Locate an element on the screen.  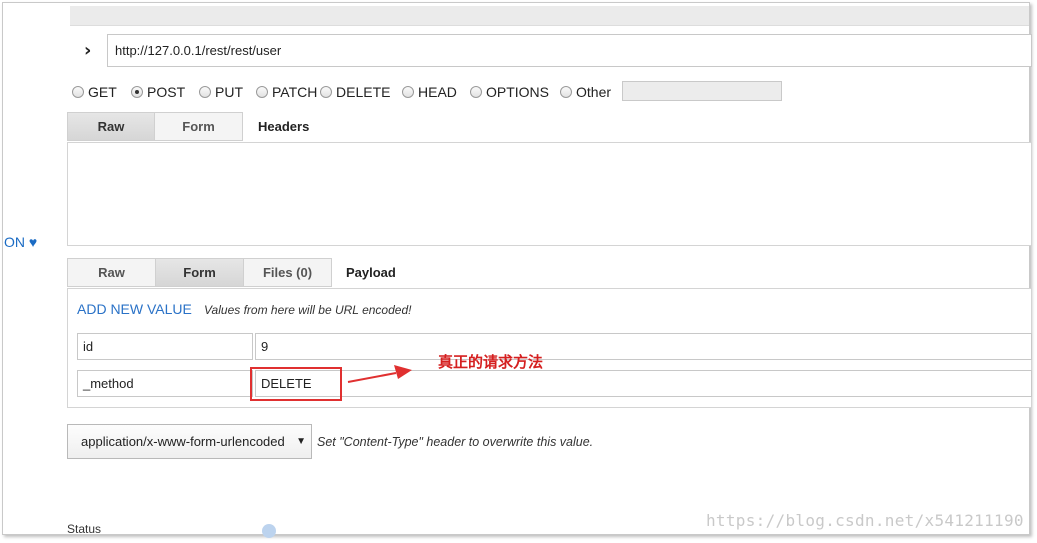
method-label: POST is located at coordinates (166, 92).